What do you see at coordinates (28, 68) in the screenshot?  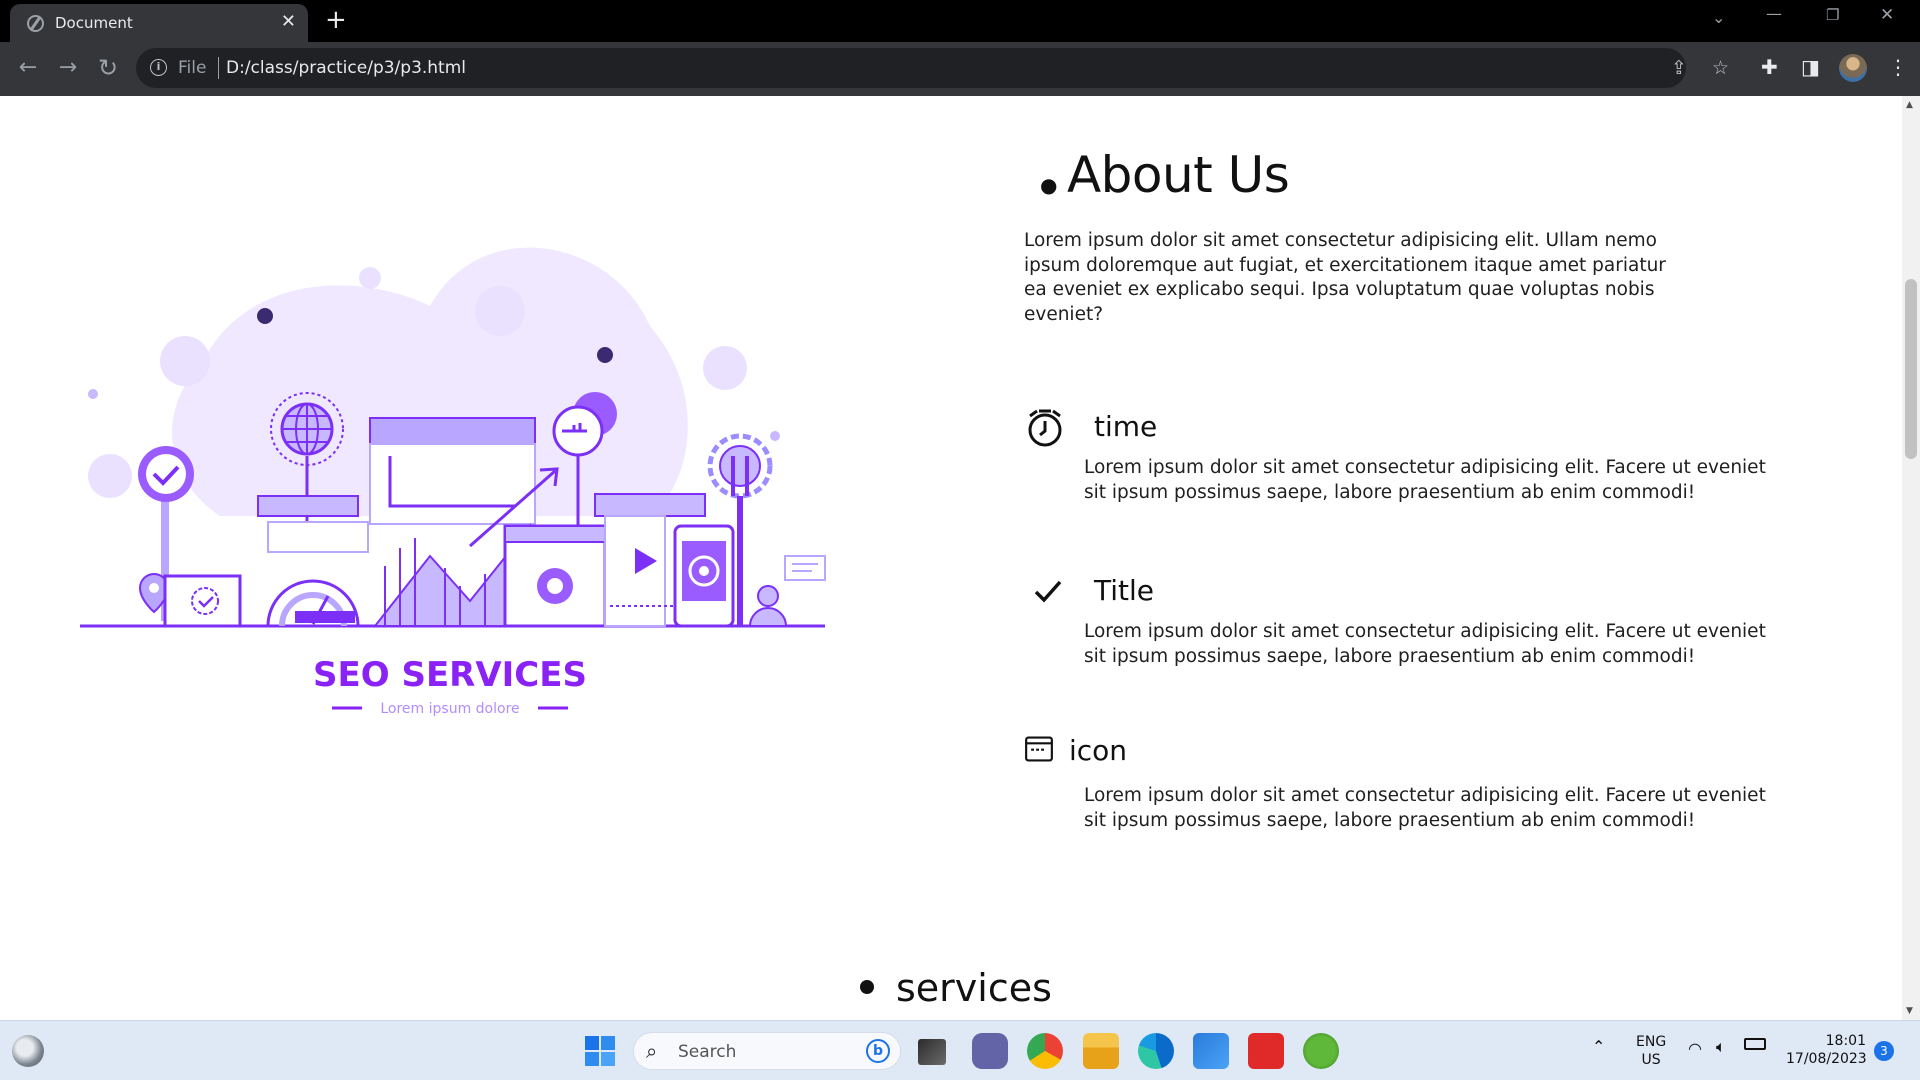 I see `back-button: ←` at bounding box center [28, 68].